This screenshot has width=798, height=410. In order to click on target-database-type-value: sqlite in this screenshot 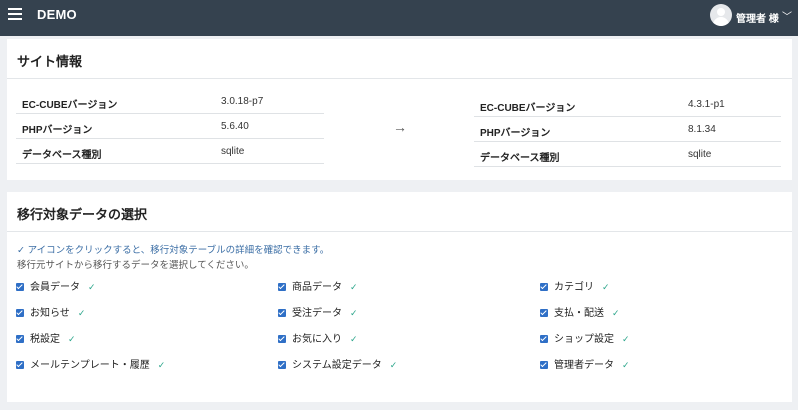, I will do `click(700, 154)`.